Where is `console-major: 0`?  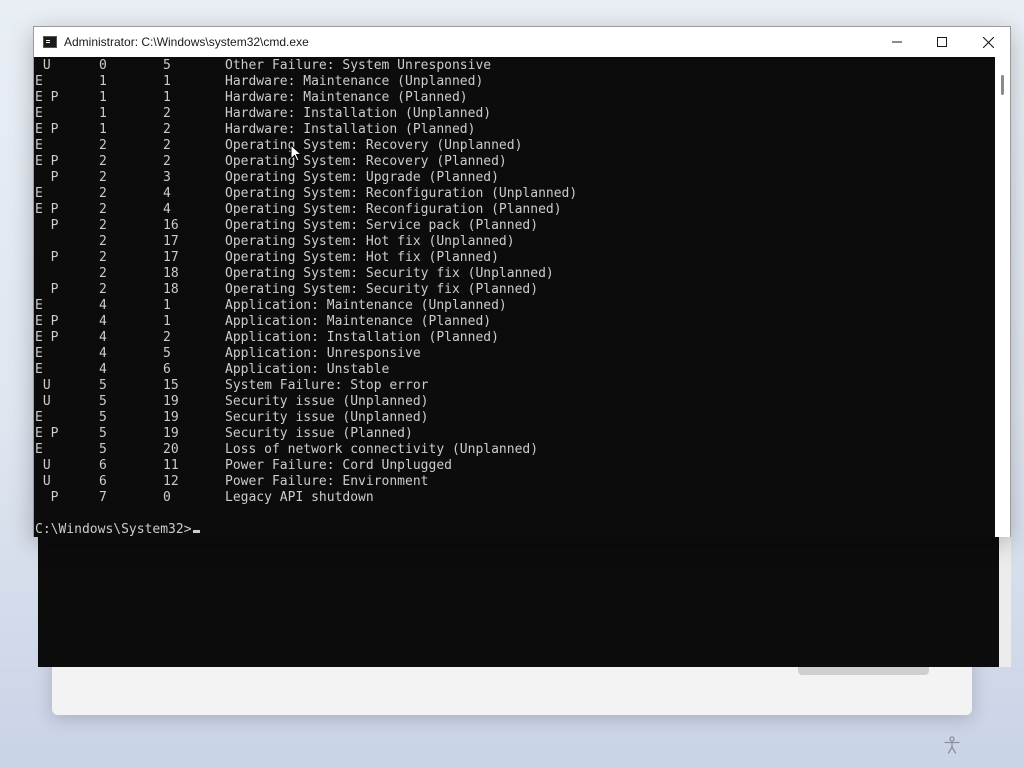
console-major: 0 is located at coordinates (103, 65).